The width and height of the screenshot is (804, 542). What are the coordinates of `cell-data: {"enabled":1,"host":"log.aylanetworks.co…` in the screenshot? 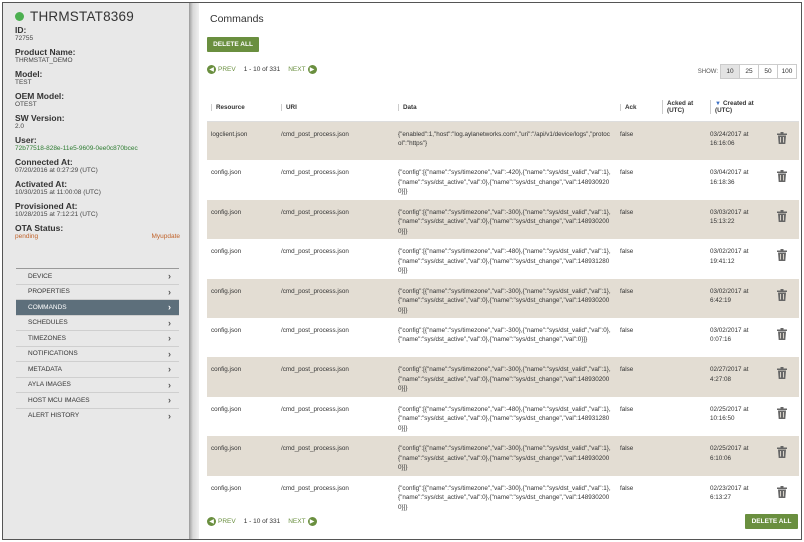 It's located at (505, 141).